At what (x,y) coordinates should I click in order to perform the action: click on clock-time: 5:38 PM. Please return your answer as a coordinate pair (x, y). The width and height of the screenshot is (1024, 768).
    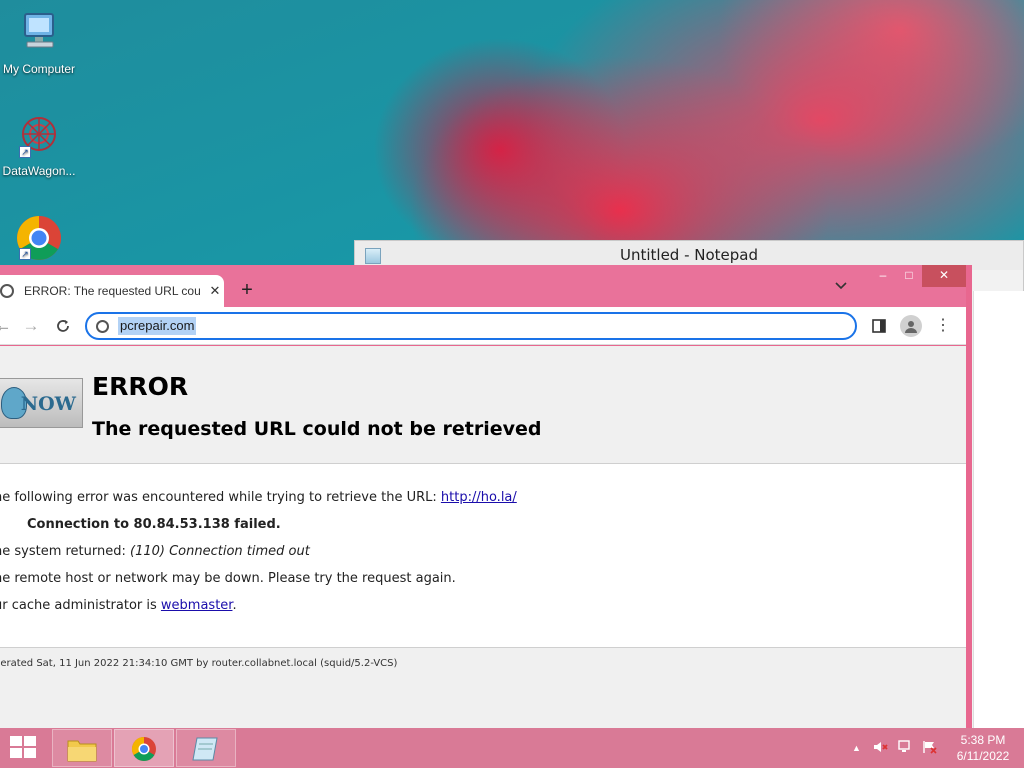
    Looking at the image, I should click on (983, 740).